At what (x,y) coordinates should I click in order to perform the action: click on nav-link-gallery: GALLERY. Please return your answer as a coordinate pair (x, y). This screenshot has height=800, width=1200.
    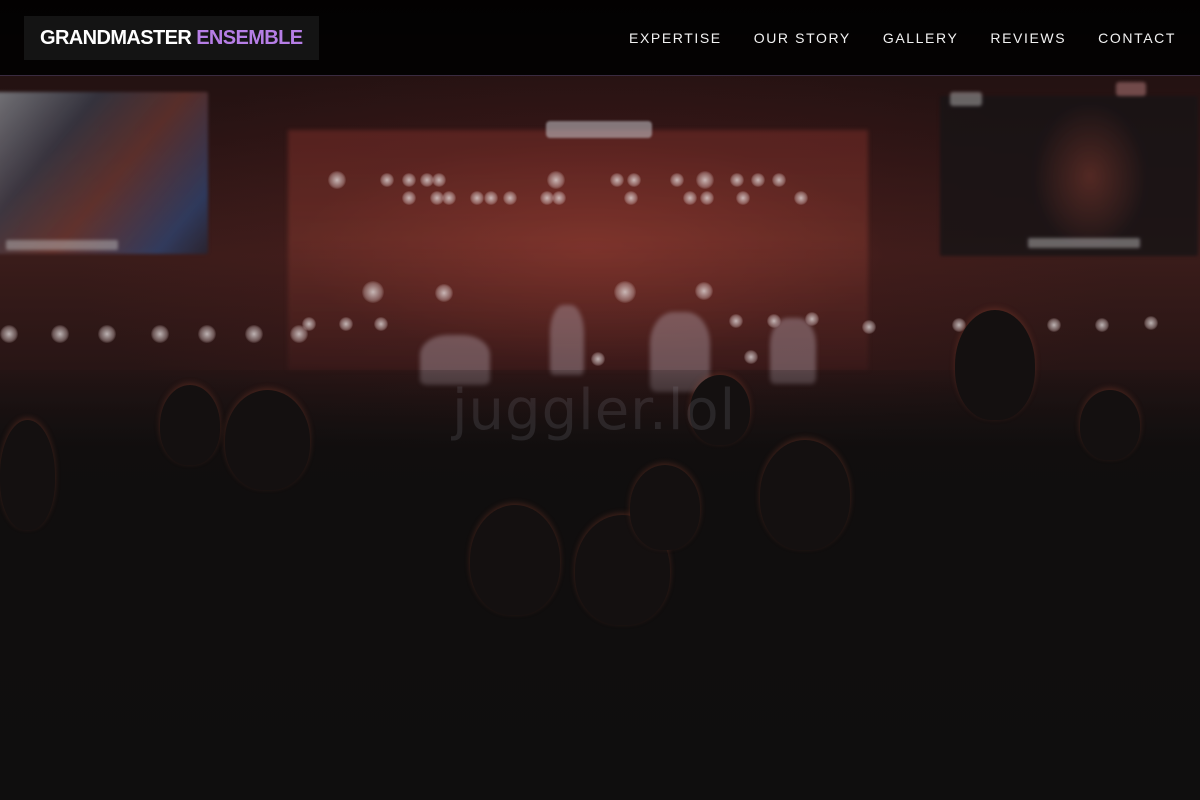
    Looking at the image, I should click on (921, 38).